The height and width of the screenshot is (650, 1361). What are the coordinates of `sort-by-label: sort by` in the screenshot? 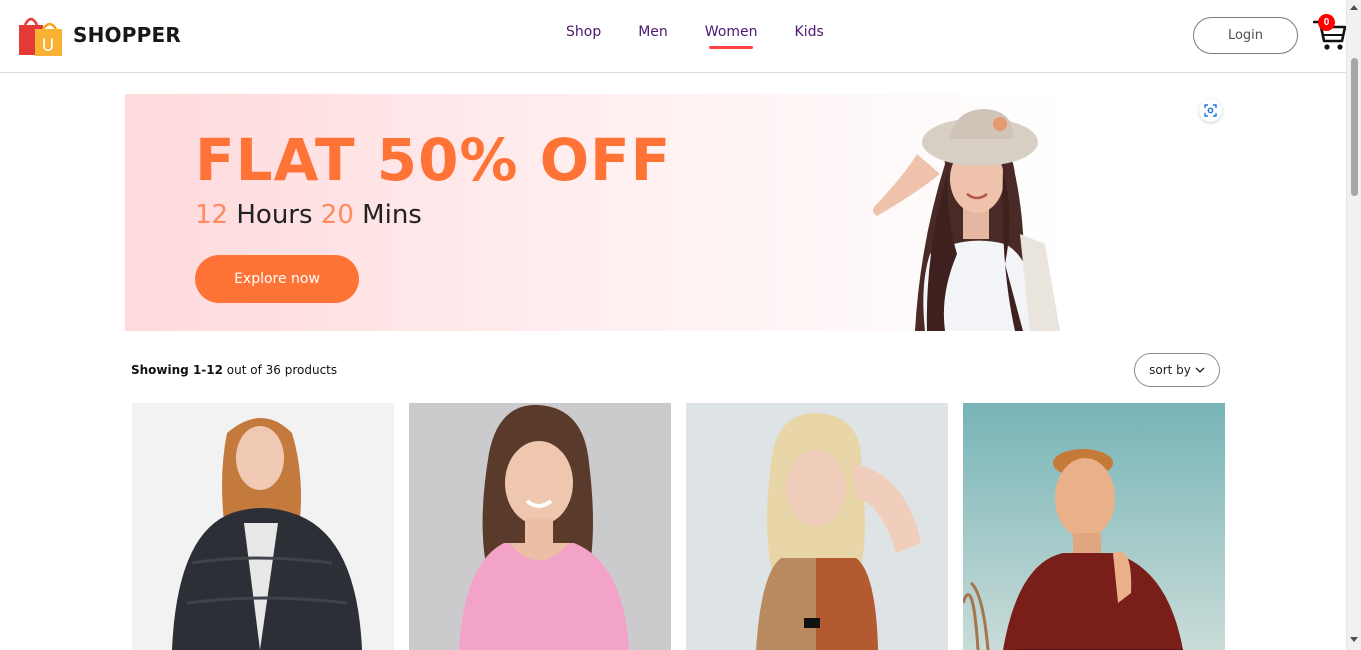 It's located at (1170, 370).